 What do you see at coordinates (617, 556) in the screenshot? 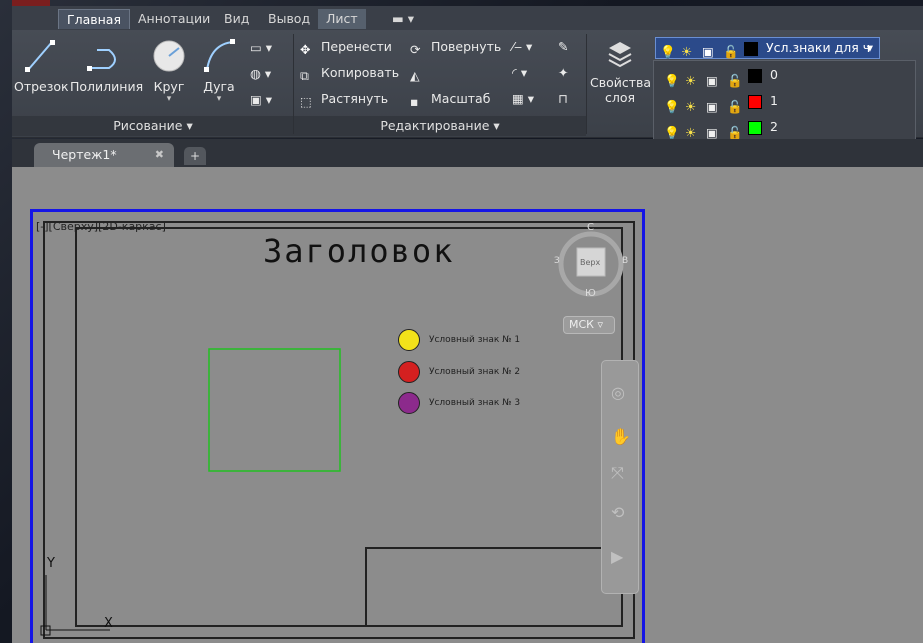
I see `showmotion-icon: ▶` at bounding box center [617, 556].